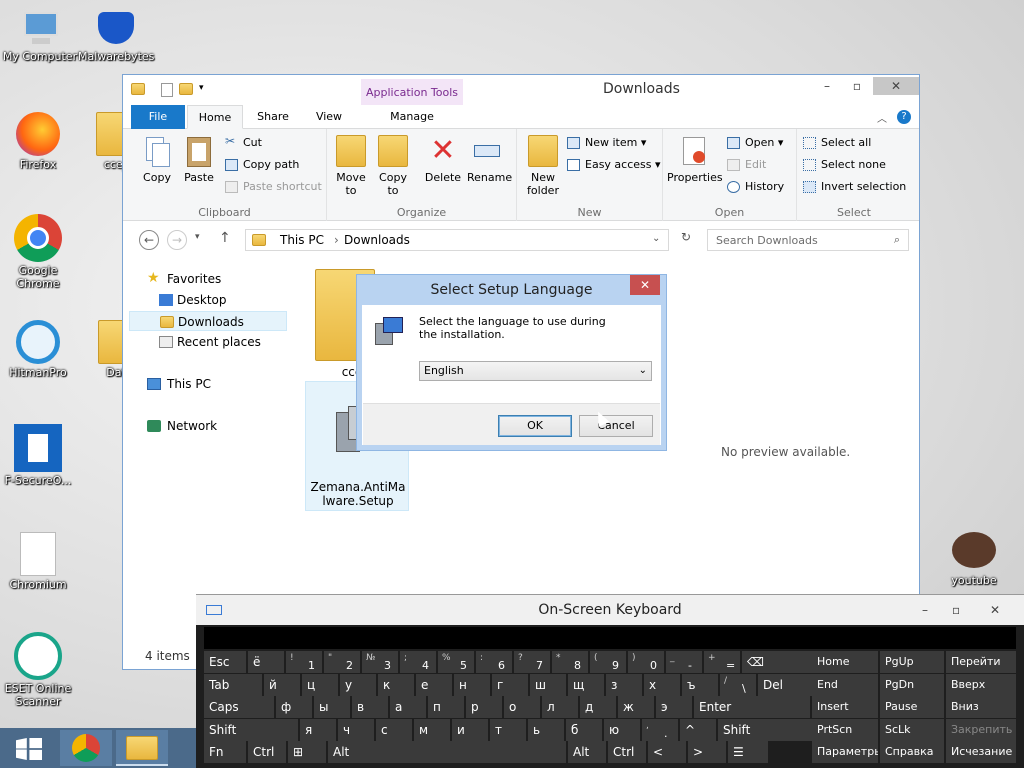  What do you see at coordinates (158, 117) in the screenshot?
I see `tab-file: File` at bounding box center [158, 117].